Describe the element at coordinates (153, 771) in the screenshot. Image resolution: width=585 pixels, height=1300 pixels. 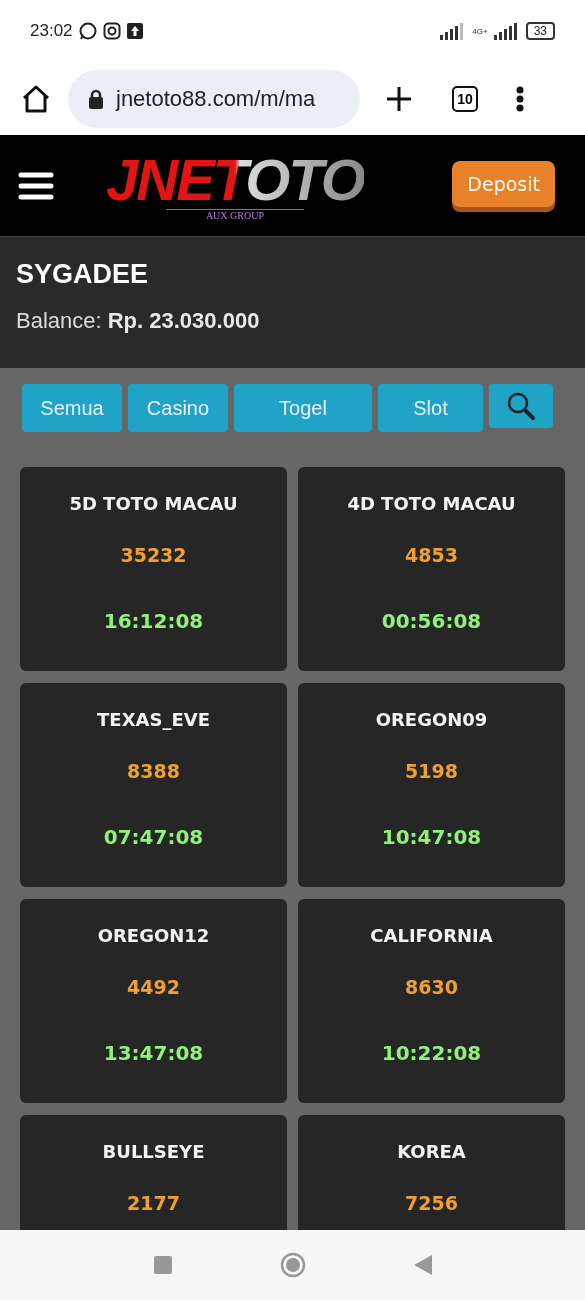
I see `result-number: 8388` at that location.